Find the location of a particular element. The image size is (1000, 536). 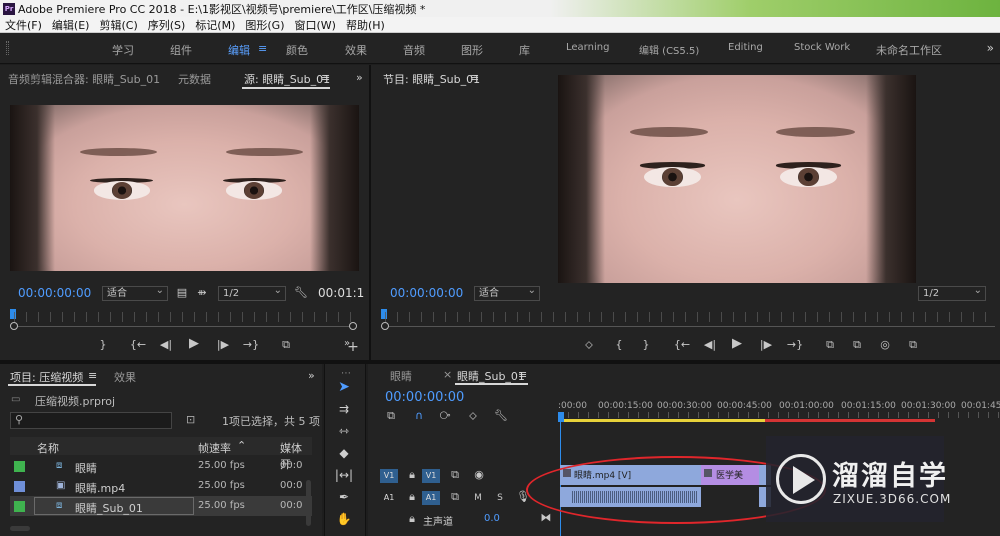

drag-video-icon: ⇻ is located at coordinates (202, 293).